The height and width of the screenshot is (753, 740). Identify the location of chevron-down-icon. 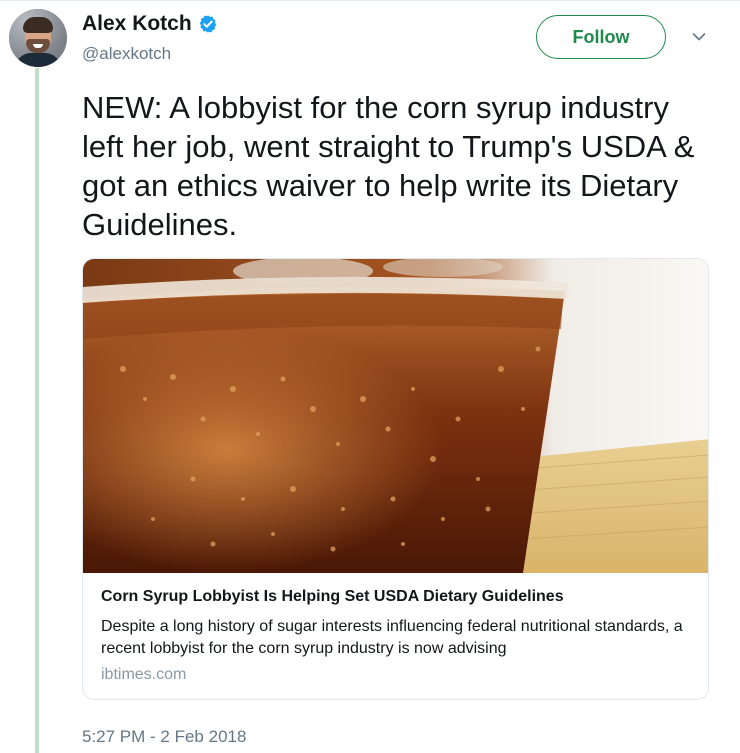
(699, 37).